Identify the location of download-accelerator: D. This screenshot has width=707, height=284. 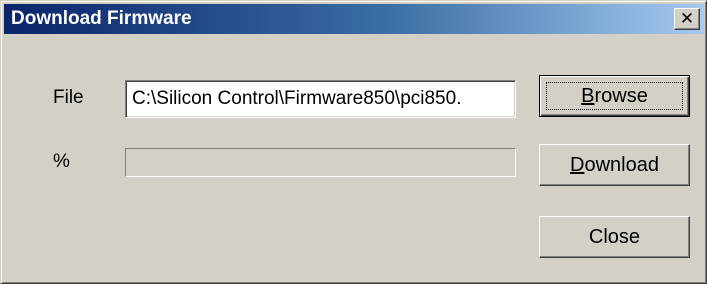
(577, 165).